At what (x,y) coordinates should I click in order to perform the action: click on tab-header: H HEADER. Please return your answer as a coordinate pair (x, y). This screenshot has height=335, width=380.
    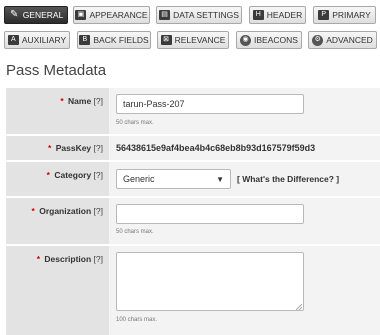
    Looking at the image, I should click on (277, 15).